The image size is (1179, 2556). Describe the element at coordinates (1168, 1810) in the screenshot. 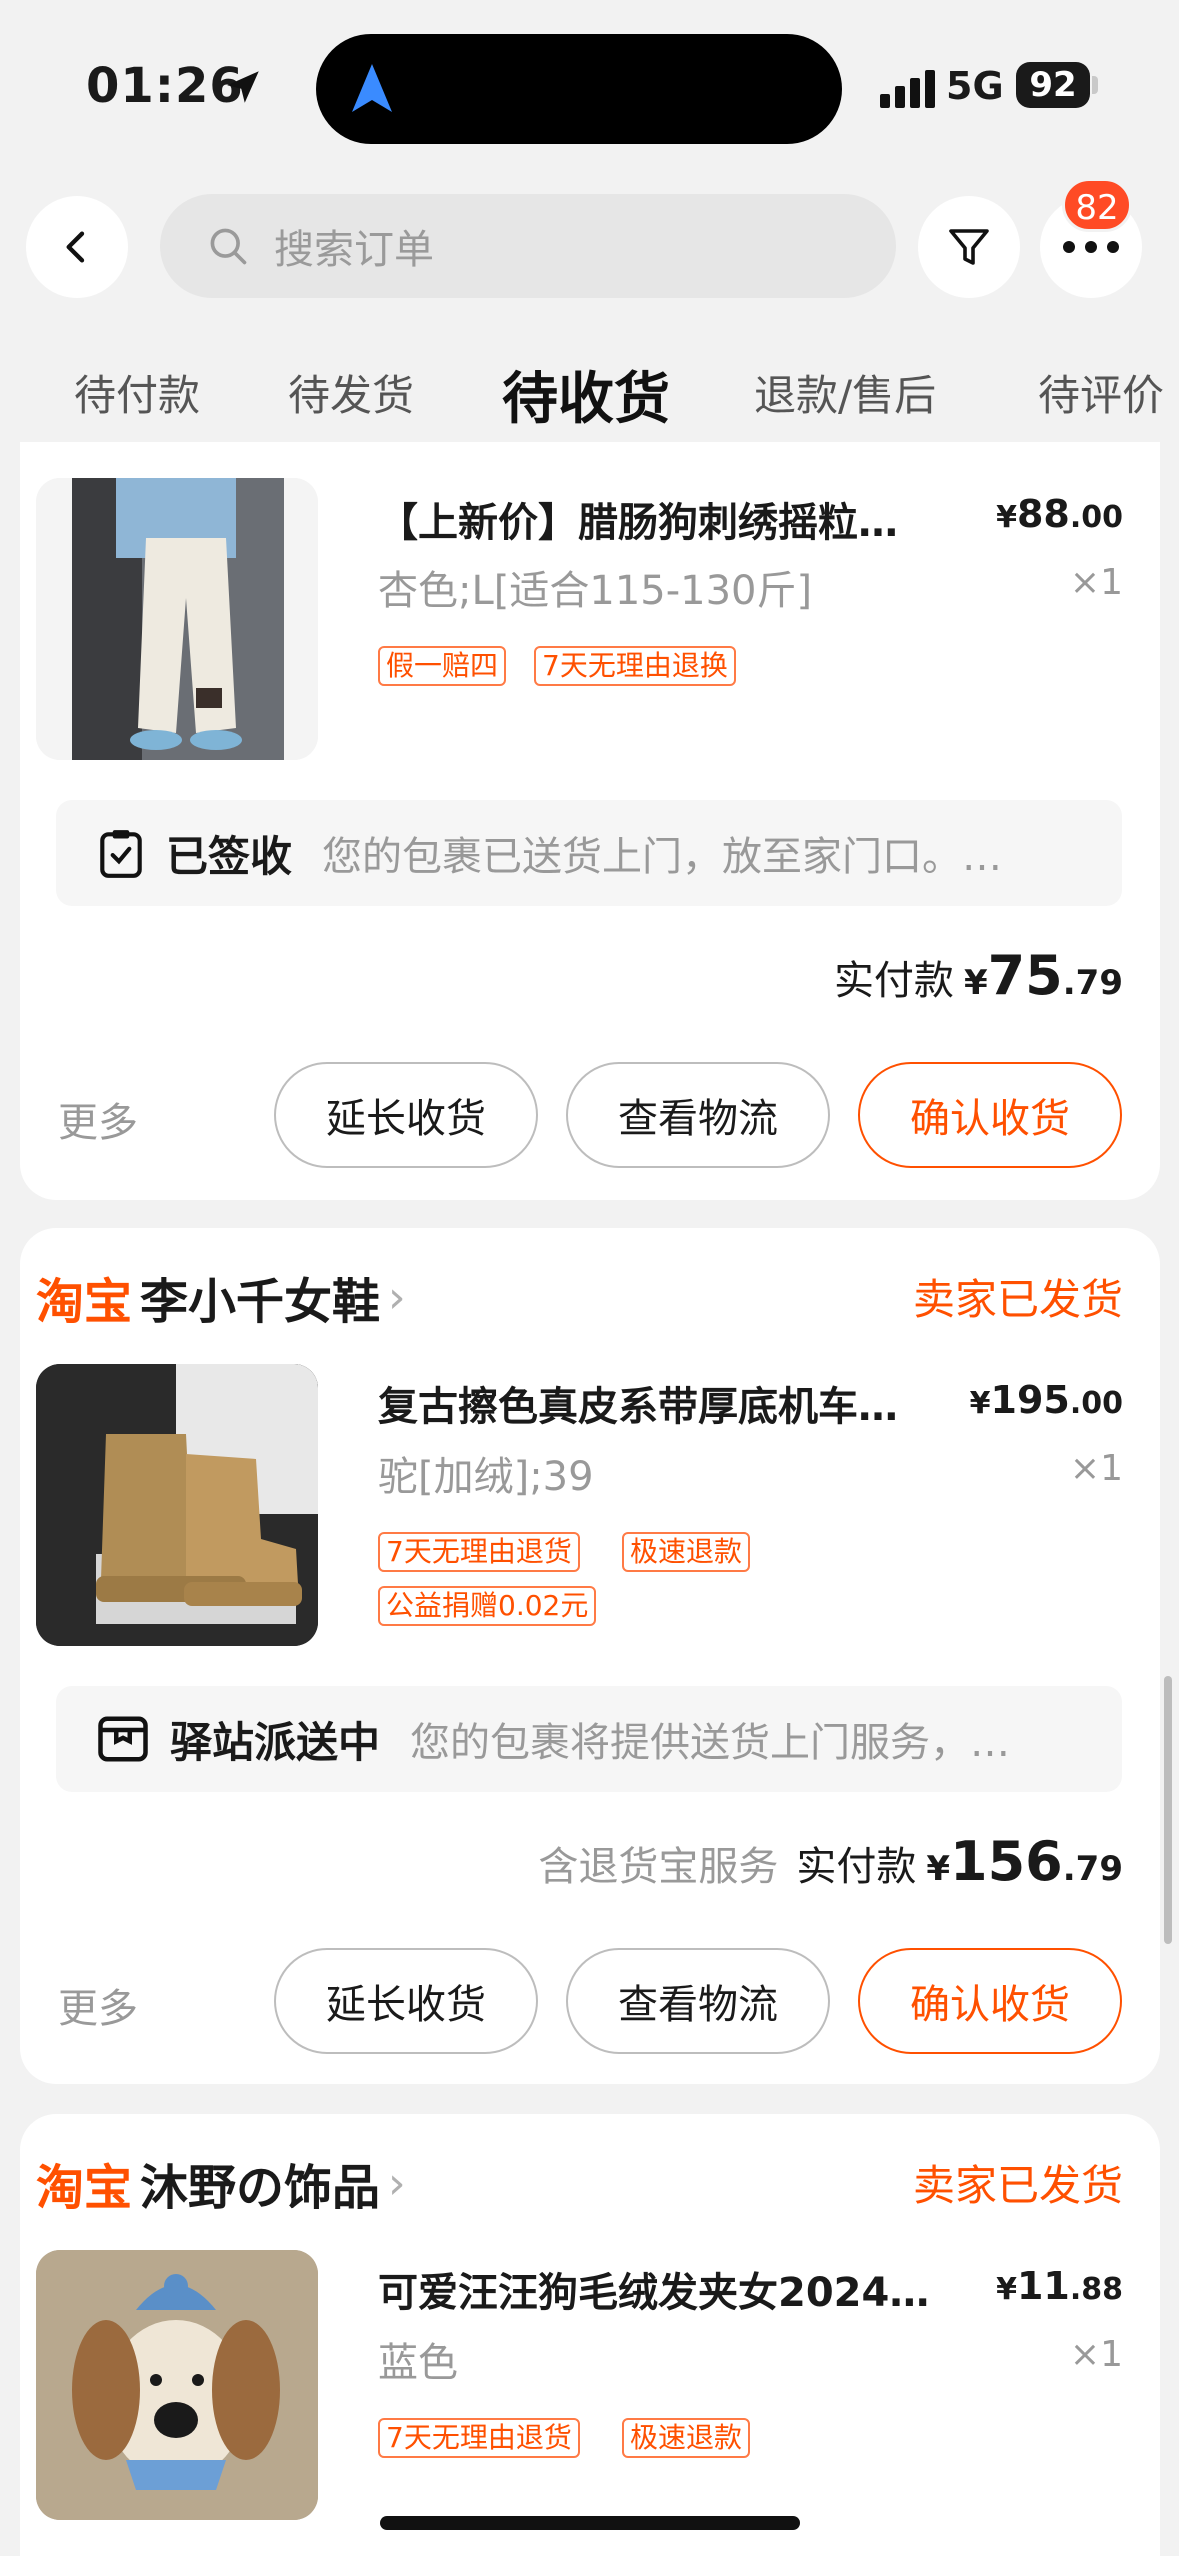

I see `scrollbar` at that location.